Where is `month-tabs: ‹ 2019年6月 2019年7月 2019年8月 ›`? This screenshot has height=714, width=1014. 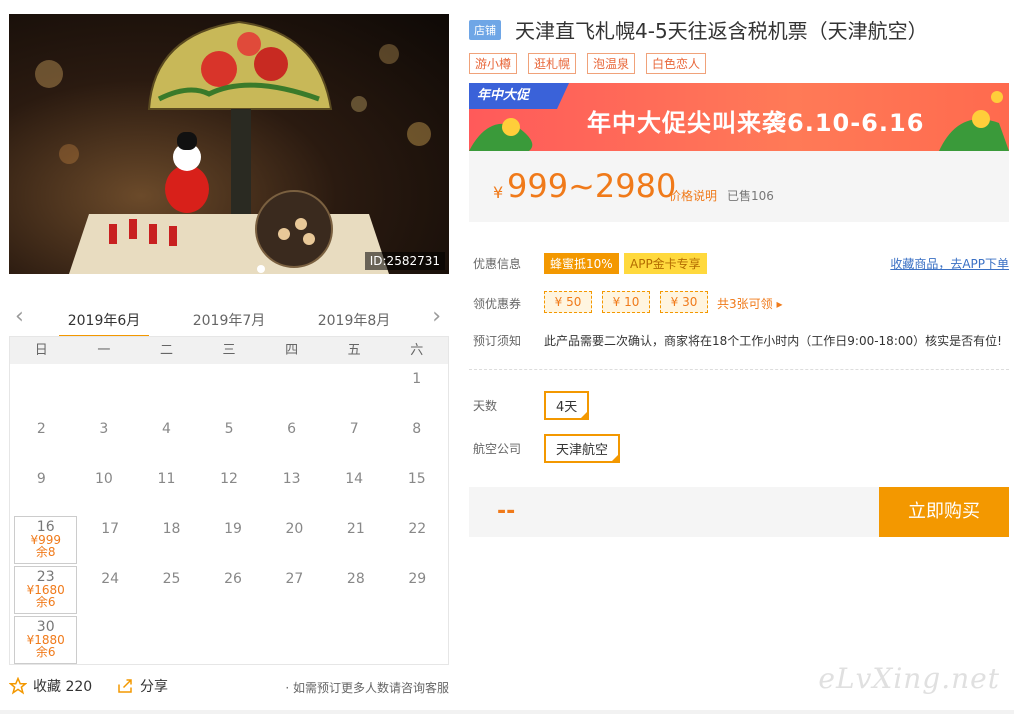 month-tabs: ‹ 2019年6月 2019年7月 2019年8月 › is located at coordinates (229, 319).